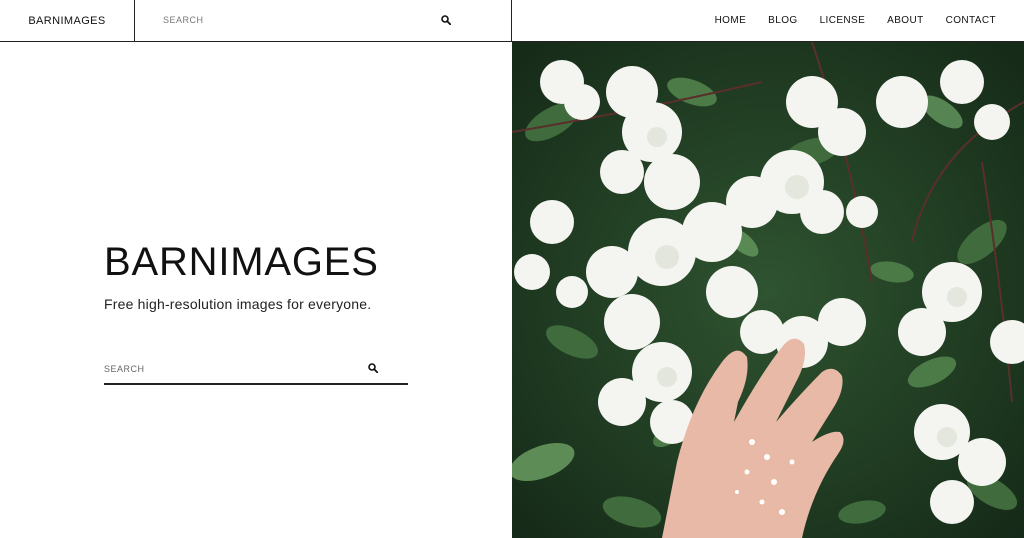 The height and width of the screenshot is (538, 1024). What do you see at coordinates (971, 20) in the screenshot?
I see `nav-contact: CONTACT` at bounding box center [971, 20].